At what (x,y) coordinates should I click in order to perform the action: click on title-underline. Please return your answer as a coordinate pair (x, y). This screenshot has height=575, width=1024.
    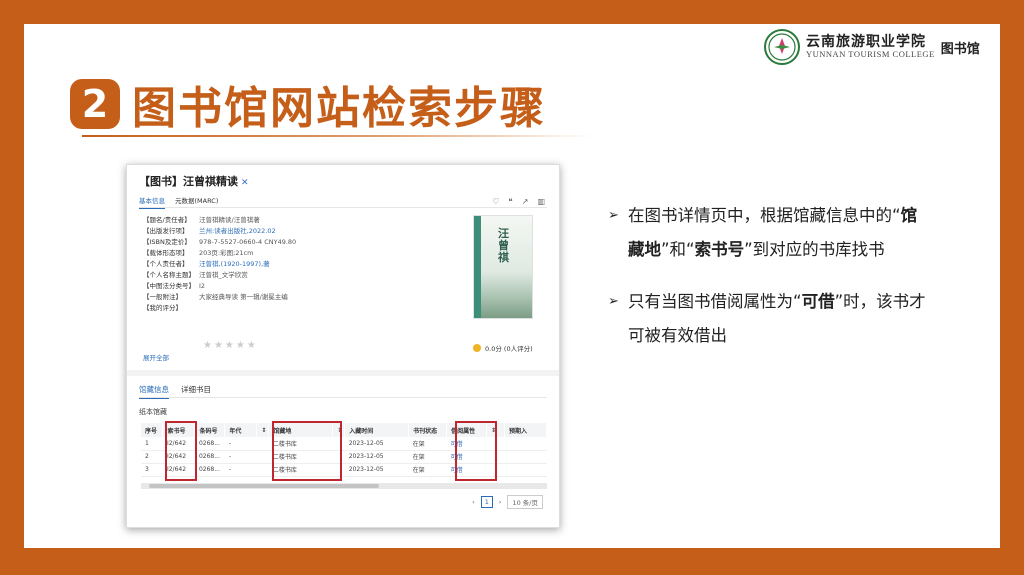
    Looking at the image, I should click on (337, 136).